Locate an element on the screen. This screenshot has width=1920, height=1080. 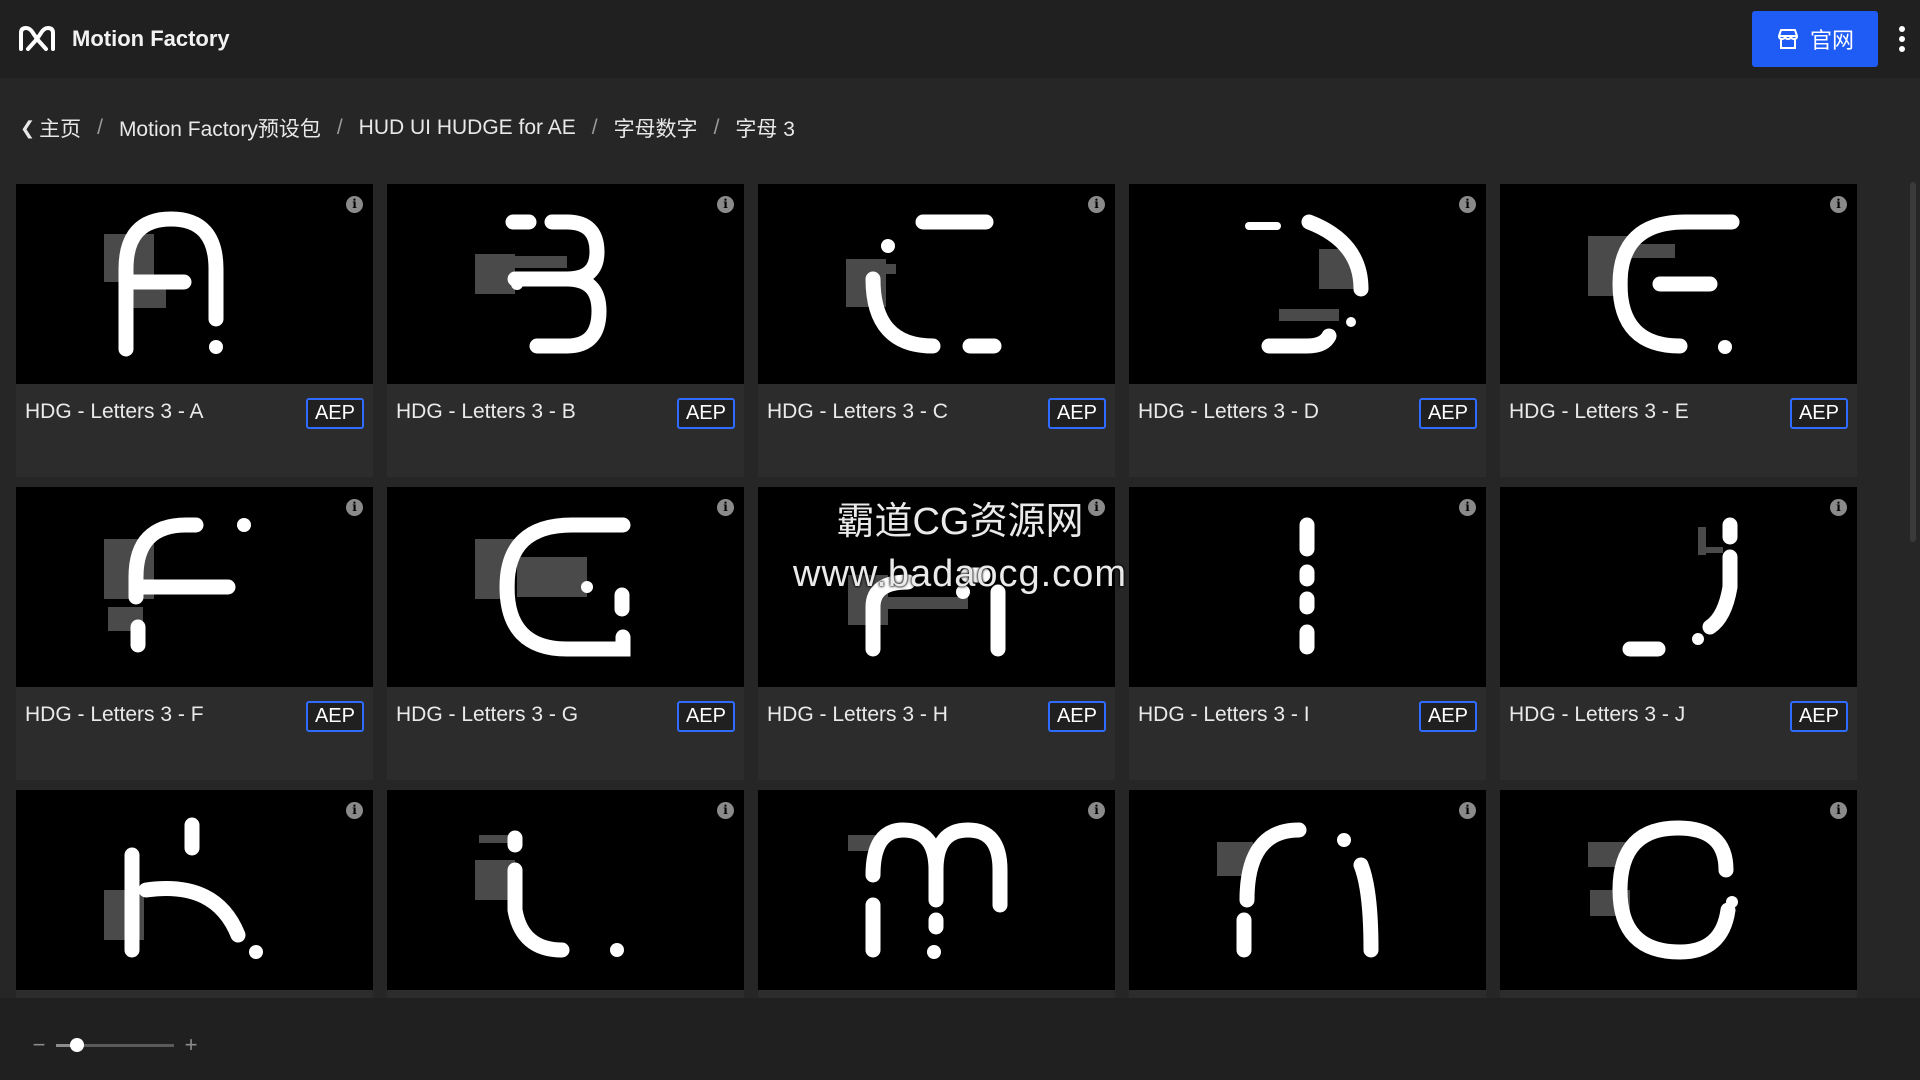
preset-card: i HDG - Letters 3 - E AEP is located at coordinates (1678, 330).